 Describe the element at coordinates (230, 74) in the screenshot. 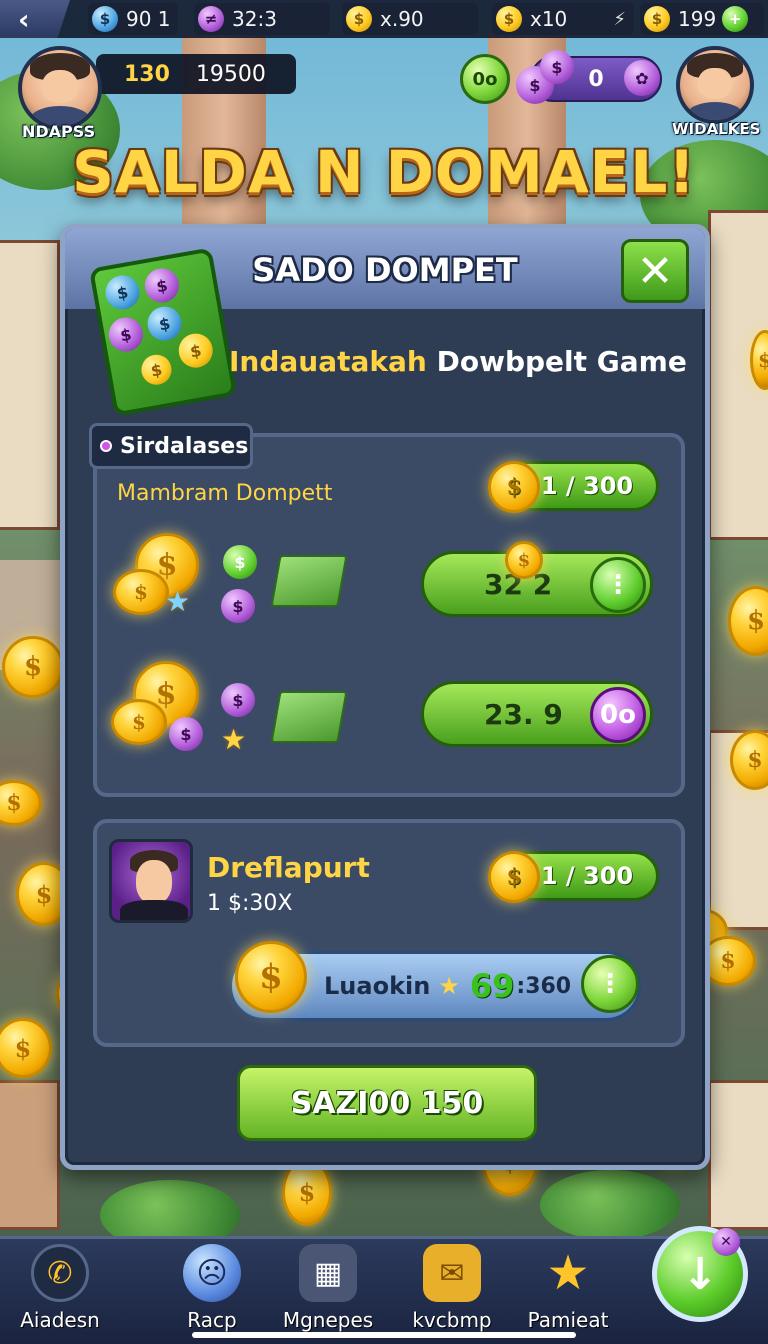

I see `player-score: 19500` at that location.